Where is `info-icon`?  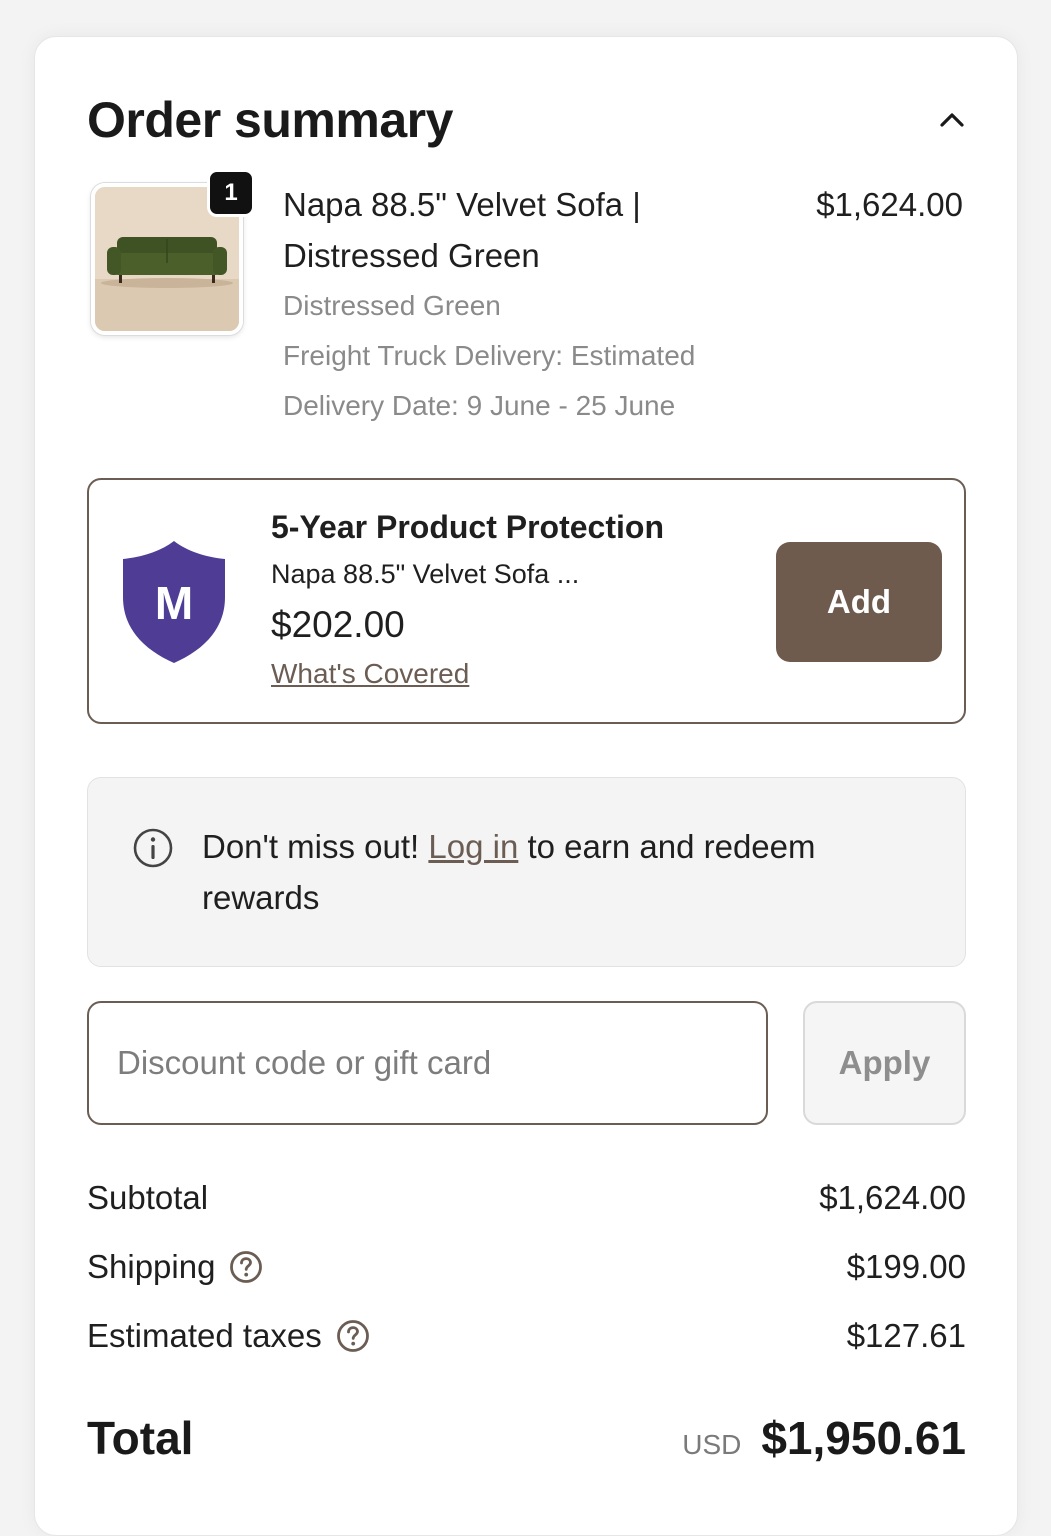
info-icon is located at coordinates (153, 848).